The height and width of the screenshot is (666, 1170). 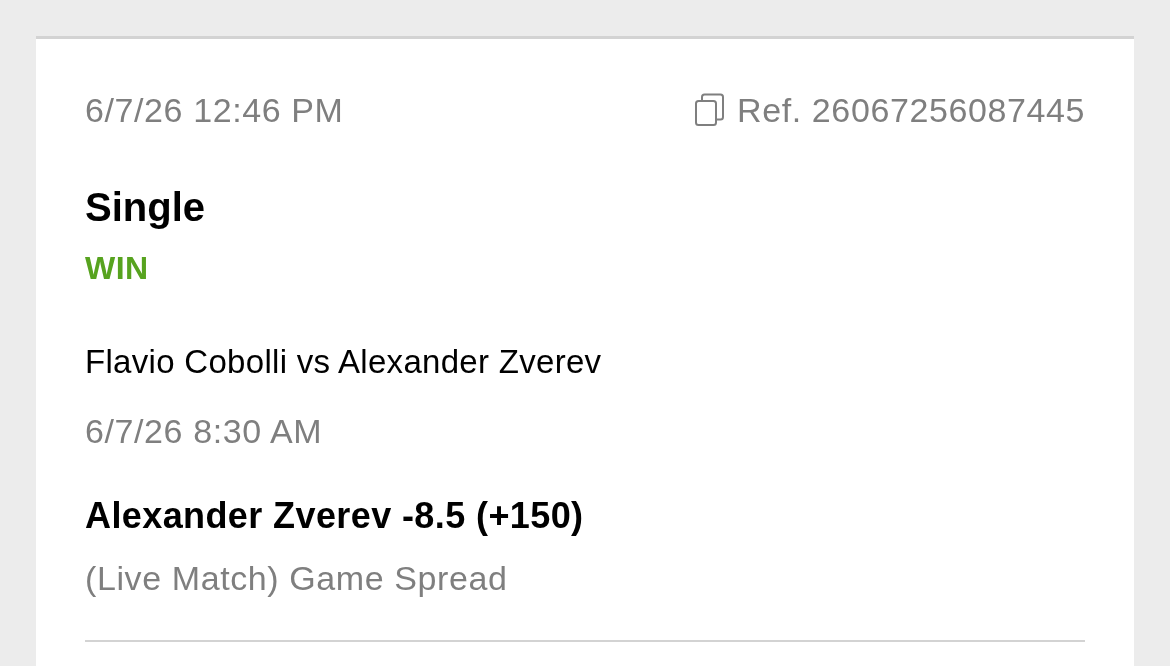 I want to click on market-name: (Live Match) Game Spread, so click(x=297, y=578).